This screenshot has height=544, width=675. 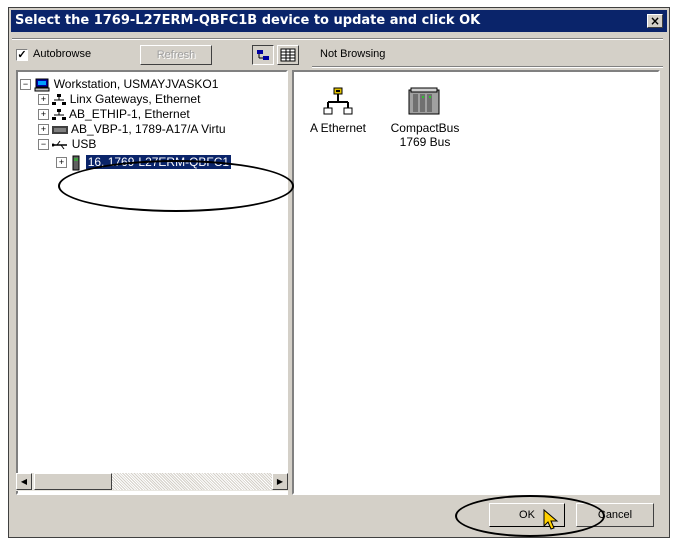 What do you see at coordinates (338, 128) in the screenshot?
I see `right-item-label: A Ethernet` at bounding box center [338, 128].